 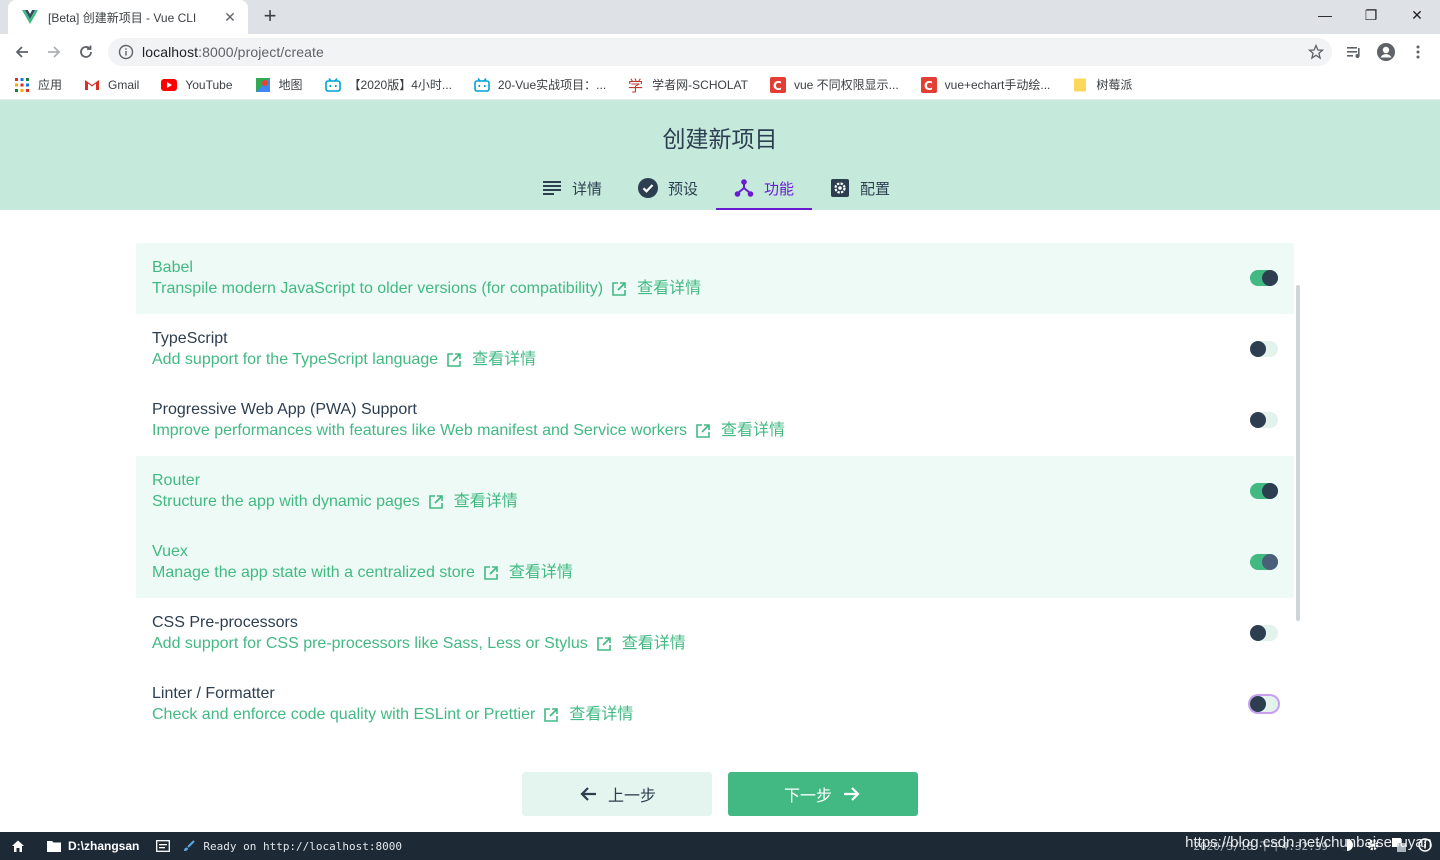 I want to click on new-tab-button: +, so click(x=270, y=17).